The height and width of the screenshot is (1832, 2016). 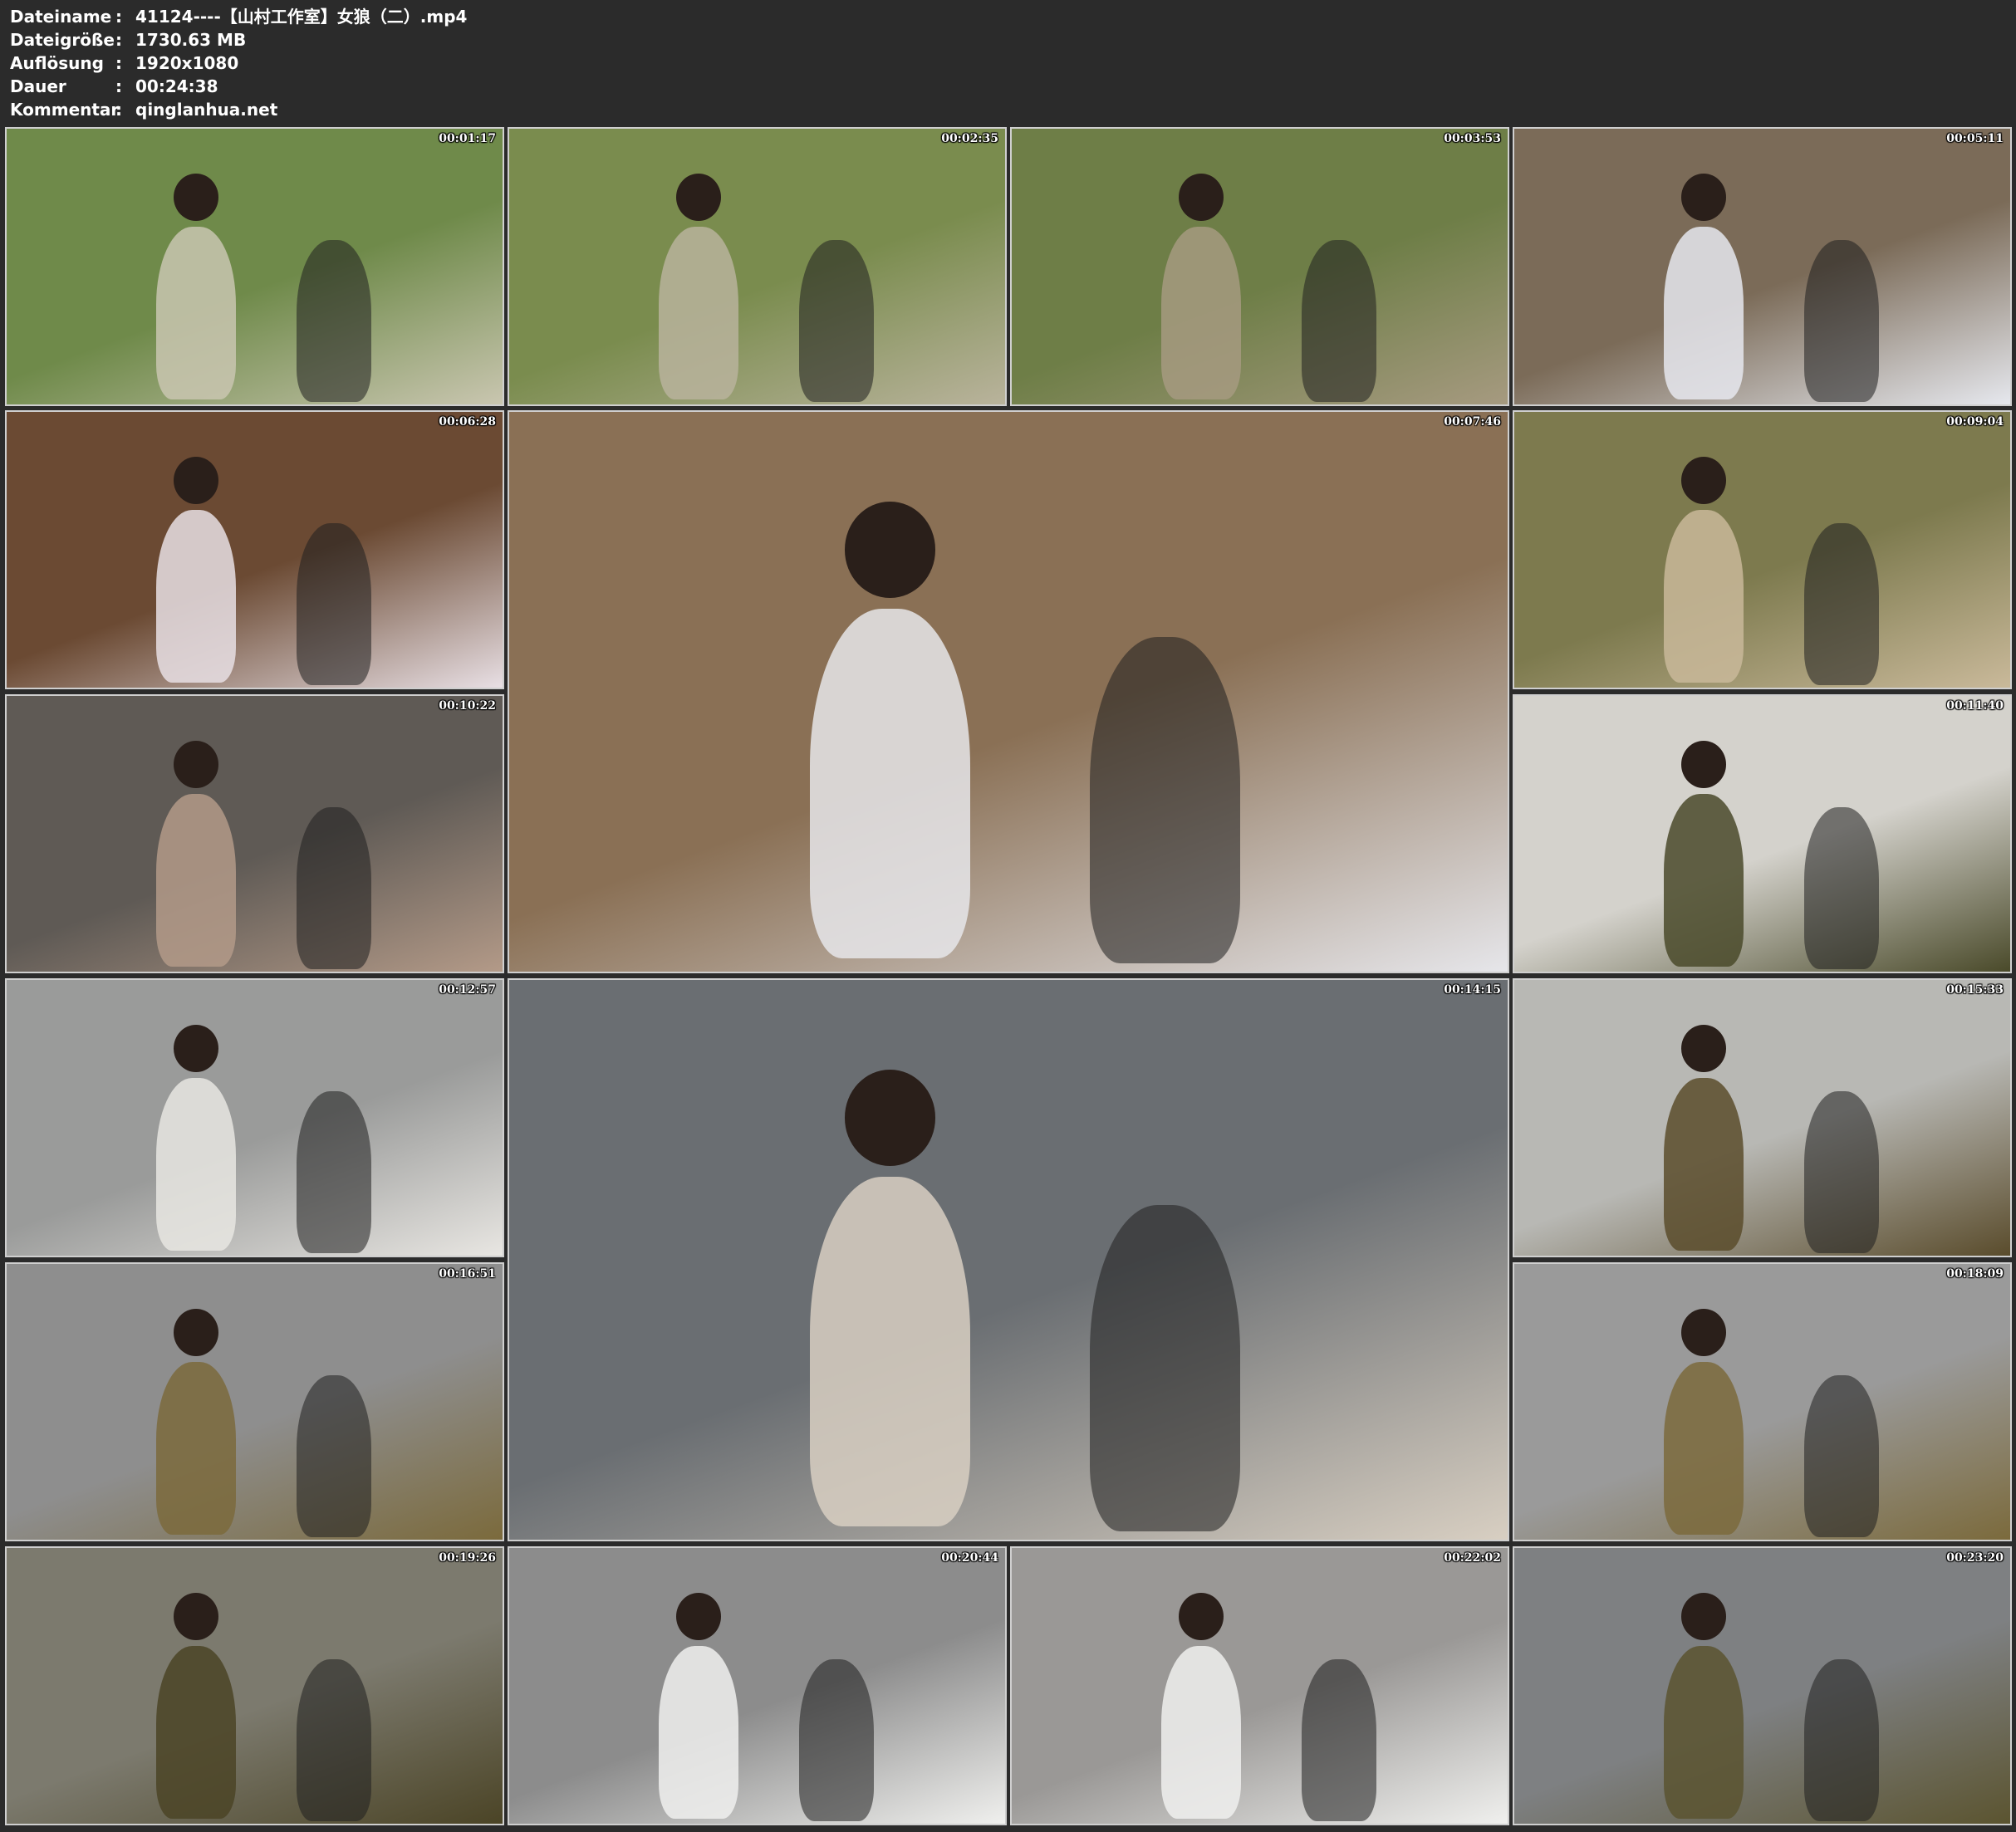 I want to click on timestamp-label: 00:16:51, so click(x=467, y=1274).